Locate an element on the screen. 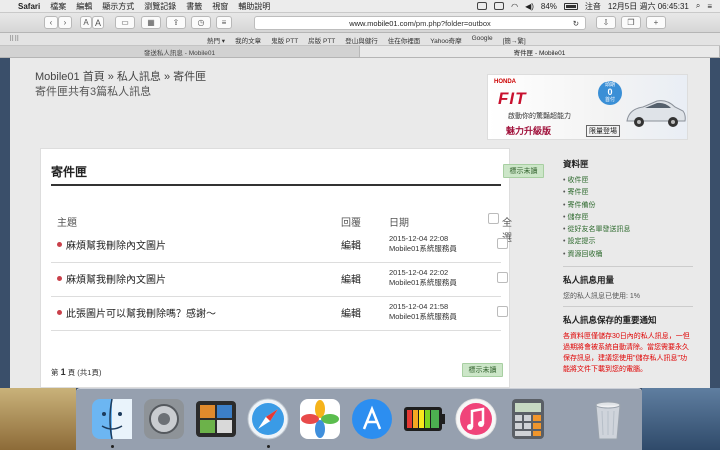  fav-item: Yahoo奇摩 is located at coordinates (445, 40).